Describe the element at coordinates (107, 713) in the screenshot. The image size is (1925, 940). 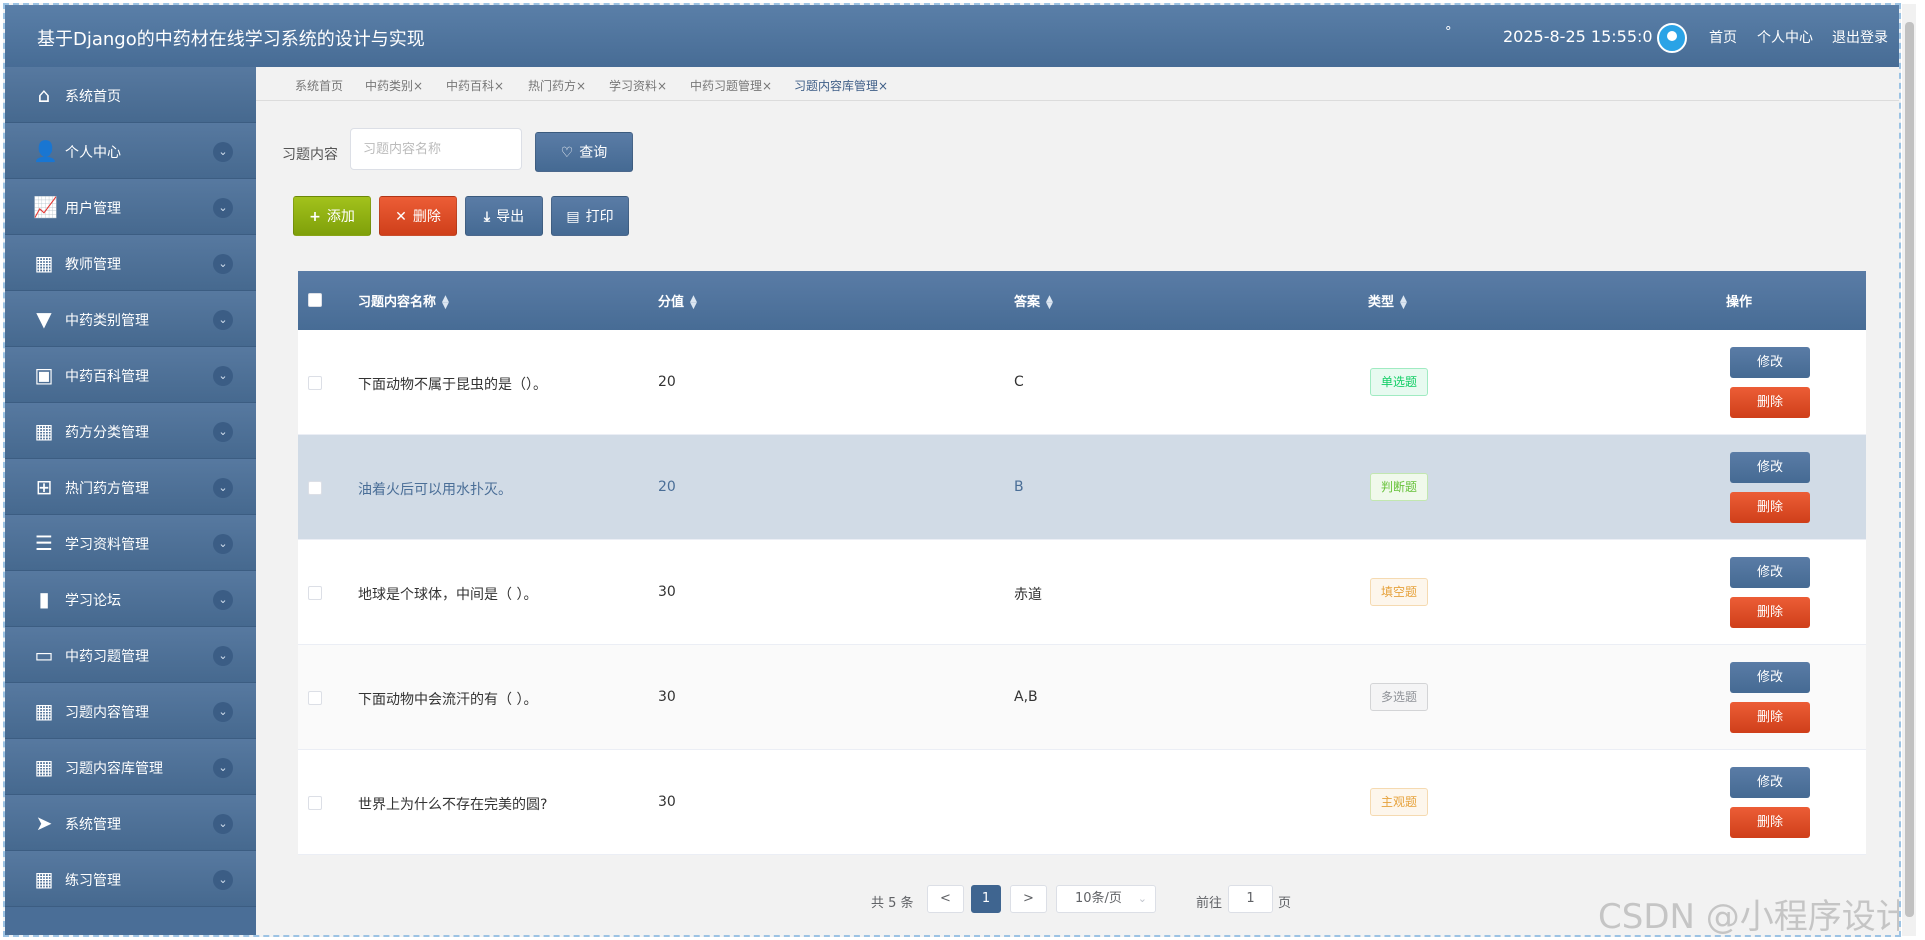
I see `sidebar-item-label: 习题内容管理` at that location.